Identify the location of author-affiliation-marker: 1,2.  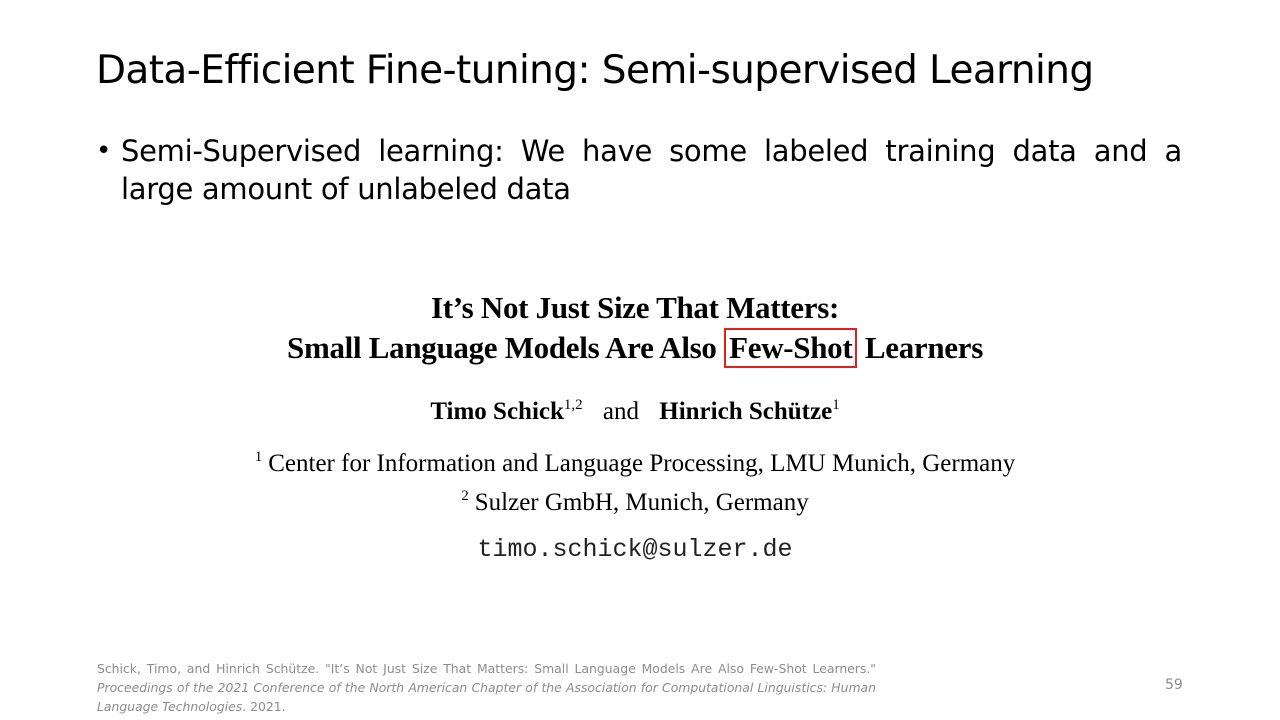
(573, 405).